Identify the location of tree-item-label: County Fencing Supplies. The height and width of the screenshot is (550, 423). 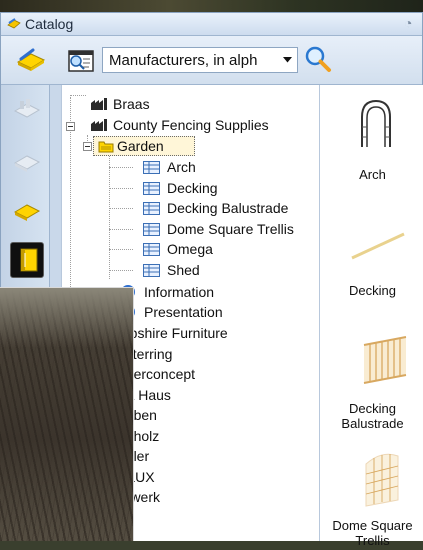
(191, 125).